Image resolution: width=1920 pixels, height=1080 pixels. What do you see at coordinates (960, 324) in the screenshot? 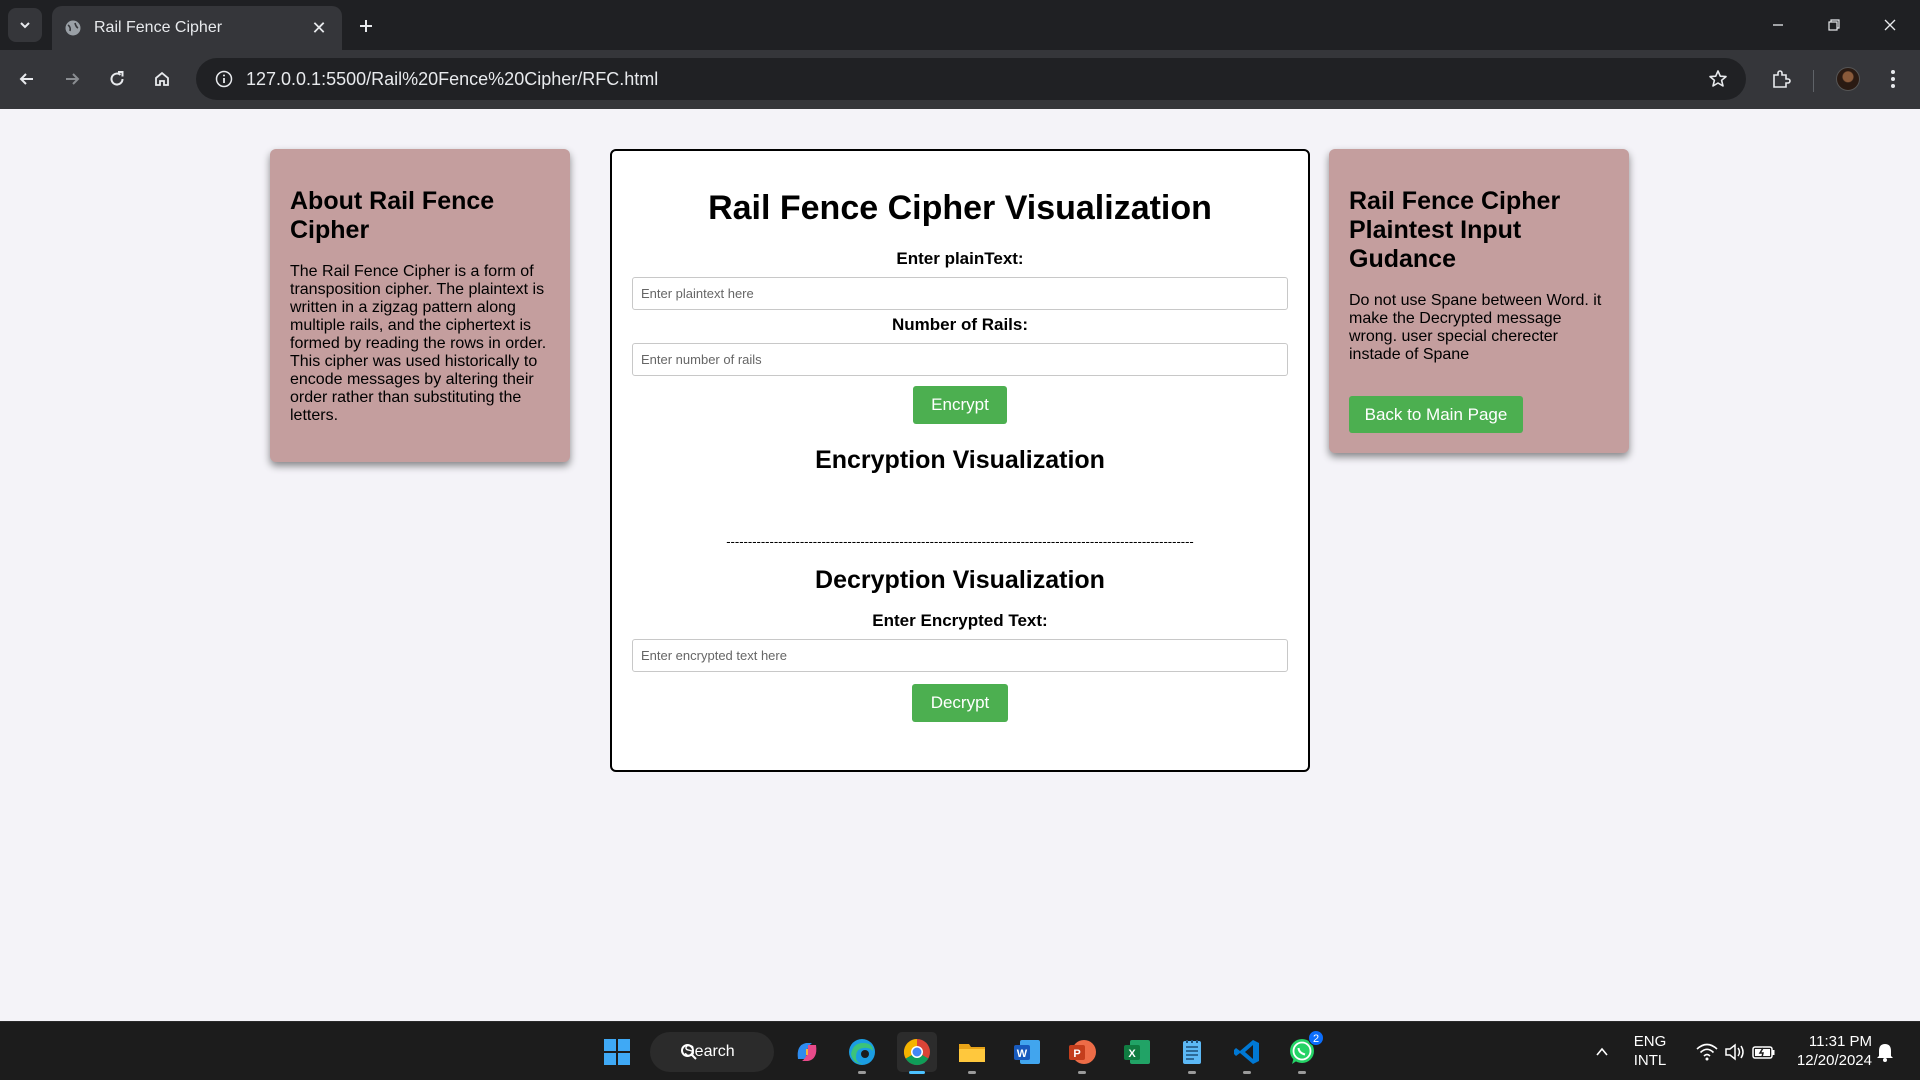
I see `rails-label: Number of Rails:` at bounding box center [960, 324].